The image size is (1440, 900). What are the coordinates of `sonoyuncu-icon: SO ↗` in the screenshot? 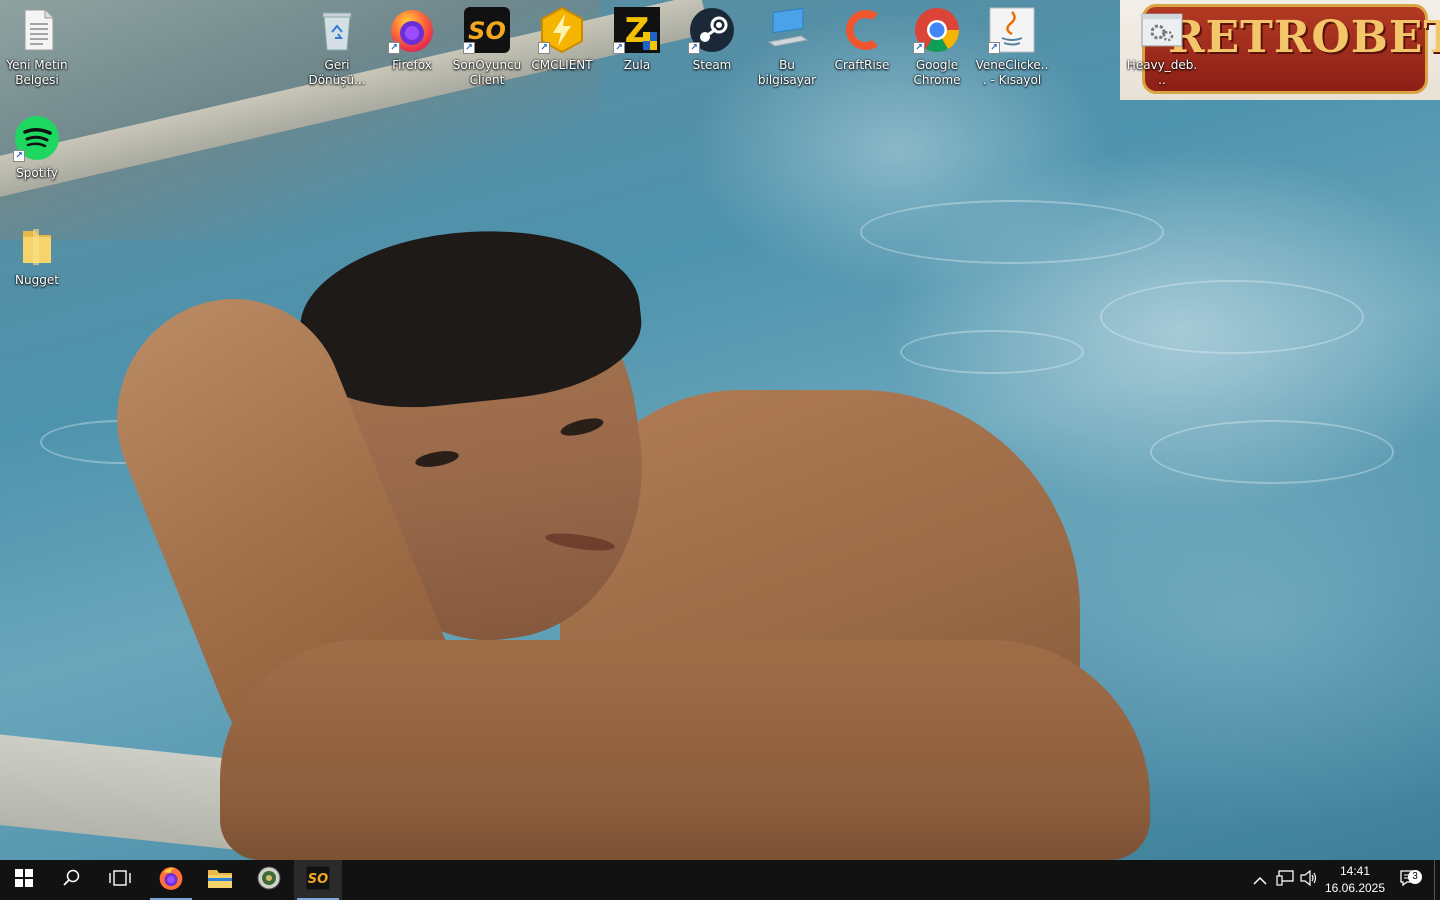 It's located at (487, 30).